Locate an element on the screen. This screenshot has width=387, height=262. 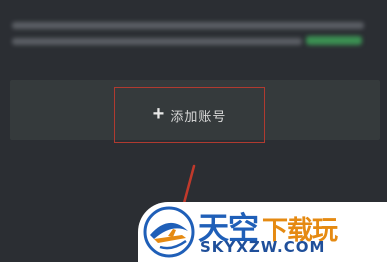
watermark-url: SKYXZW.COM is located at coordinates (263, 247).